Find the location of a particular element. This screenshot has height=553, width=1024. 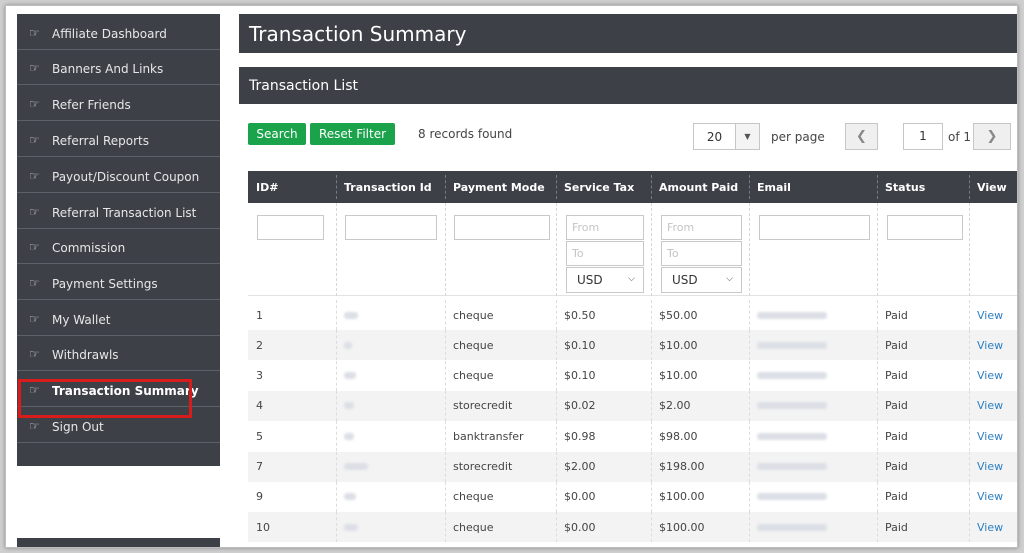

chevron-down-icon: ⌵ is located at coordinates (631, 279).